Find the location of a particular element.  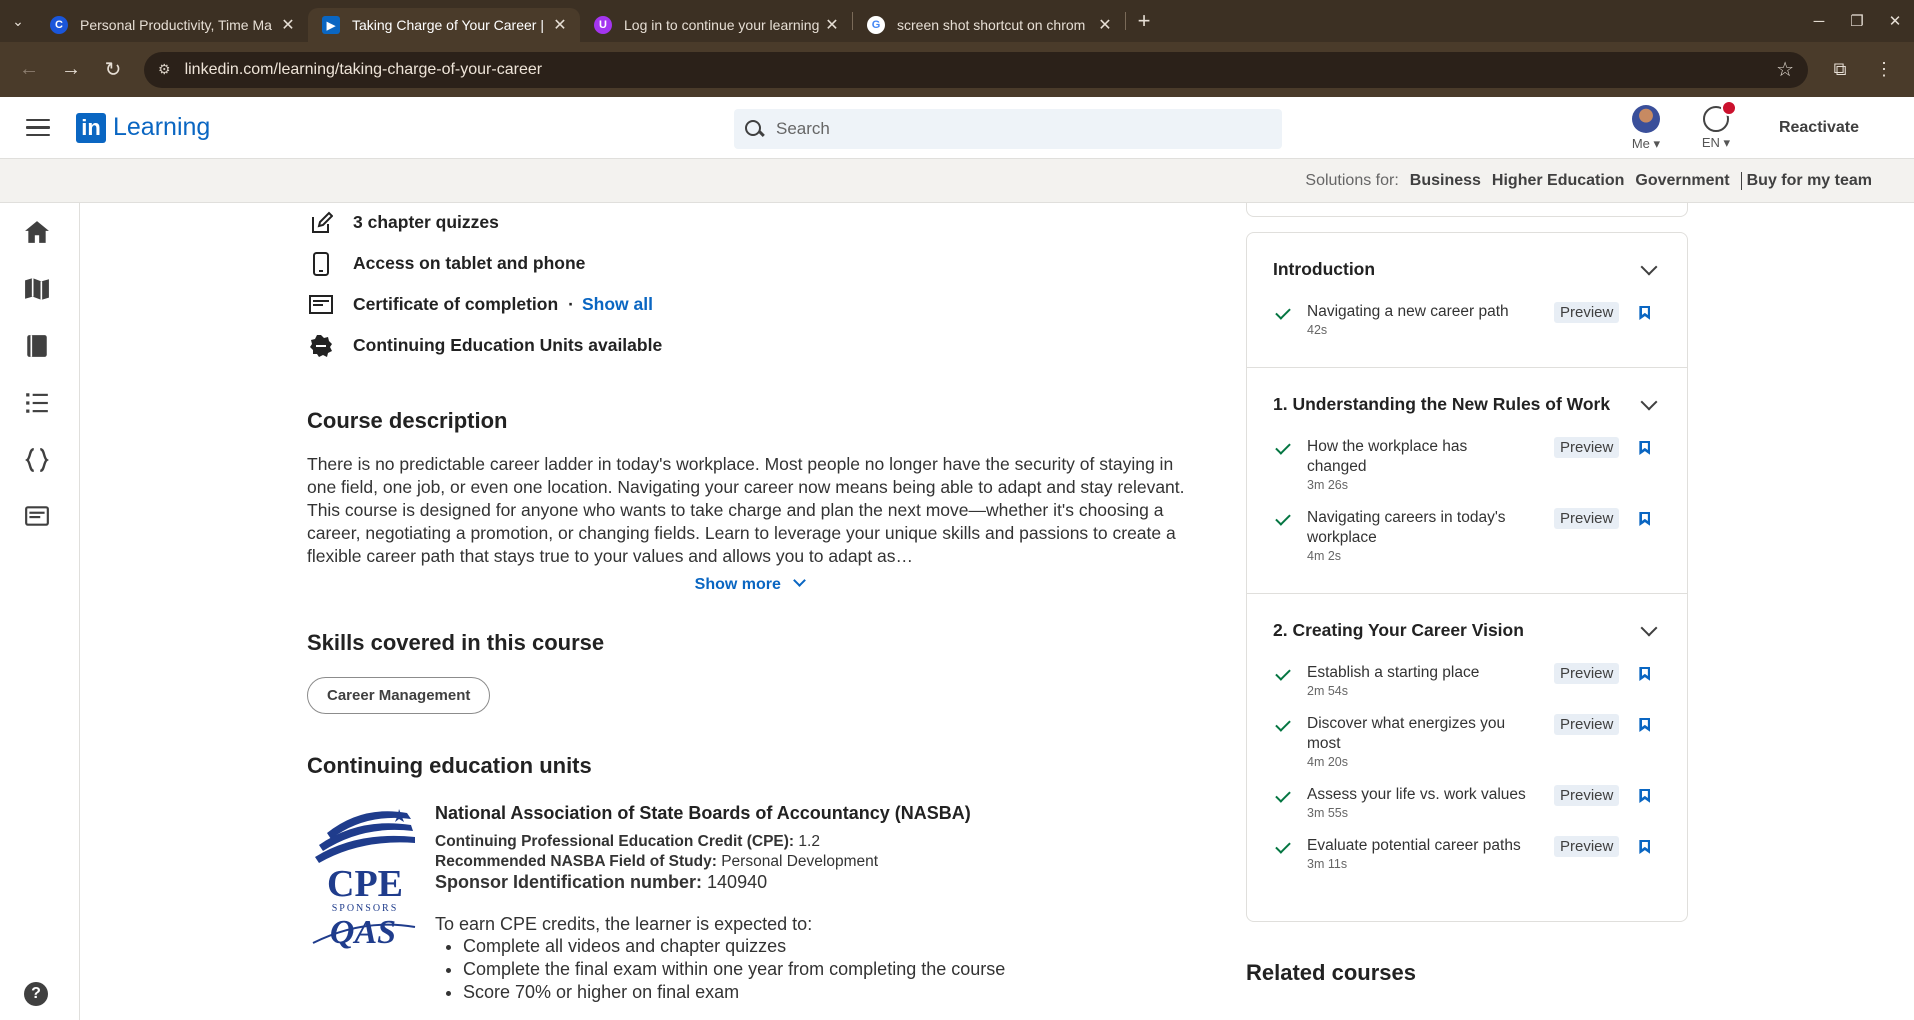

ceu-heading: Continuing education units is located at coordinates (449, 765).